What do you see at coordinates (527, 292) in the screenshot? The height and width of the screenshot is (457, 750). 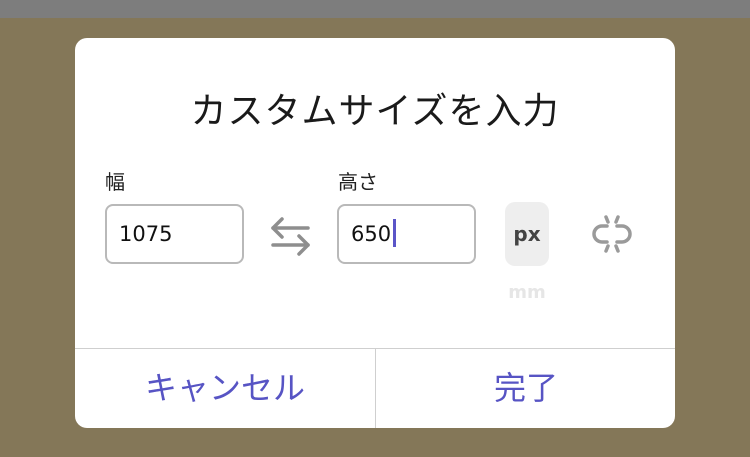 I see `unit-picker-option: mm` at bounding box center [527, 292].